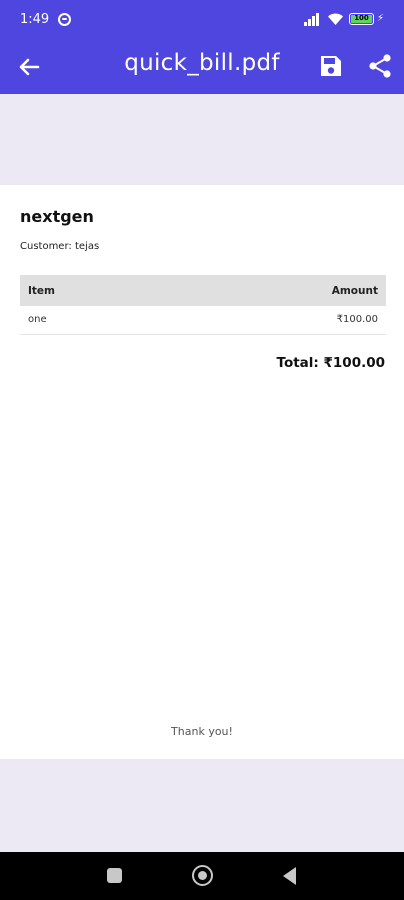 This screenshot has height=900, width=404. I want to click on customer-line: Customer: tejas, so click(59, 246).